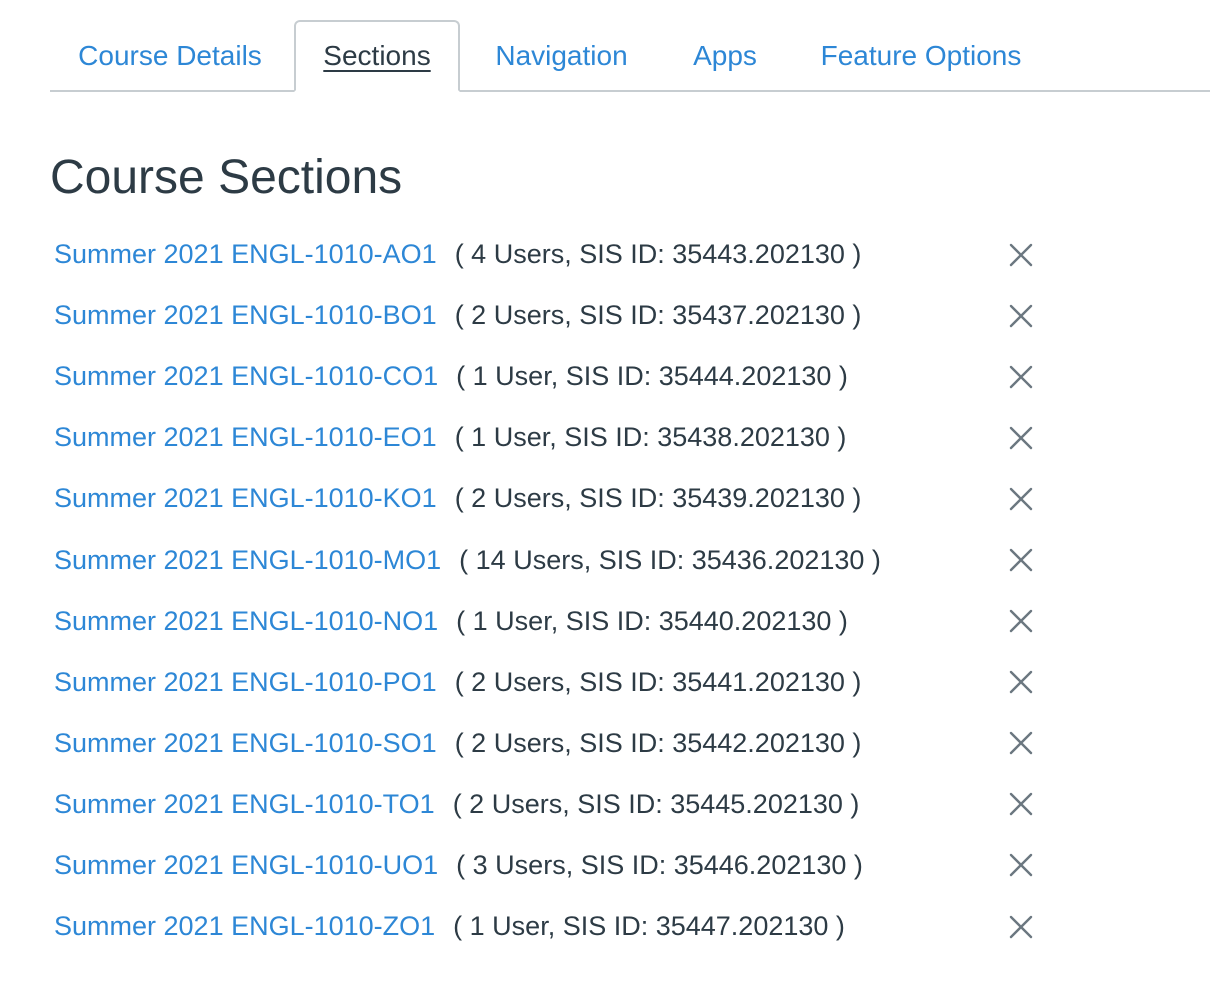 The height and width of the screenshot is (1000, 1210). I want to click on section-link: Summer 2021 ENGL-1010-NO1, so click(246, 621).